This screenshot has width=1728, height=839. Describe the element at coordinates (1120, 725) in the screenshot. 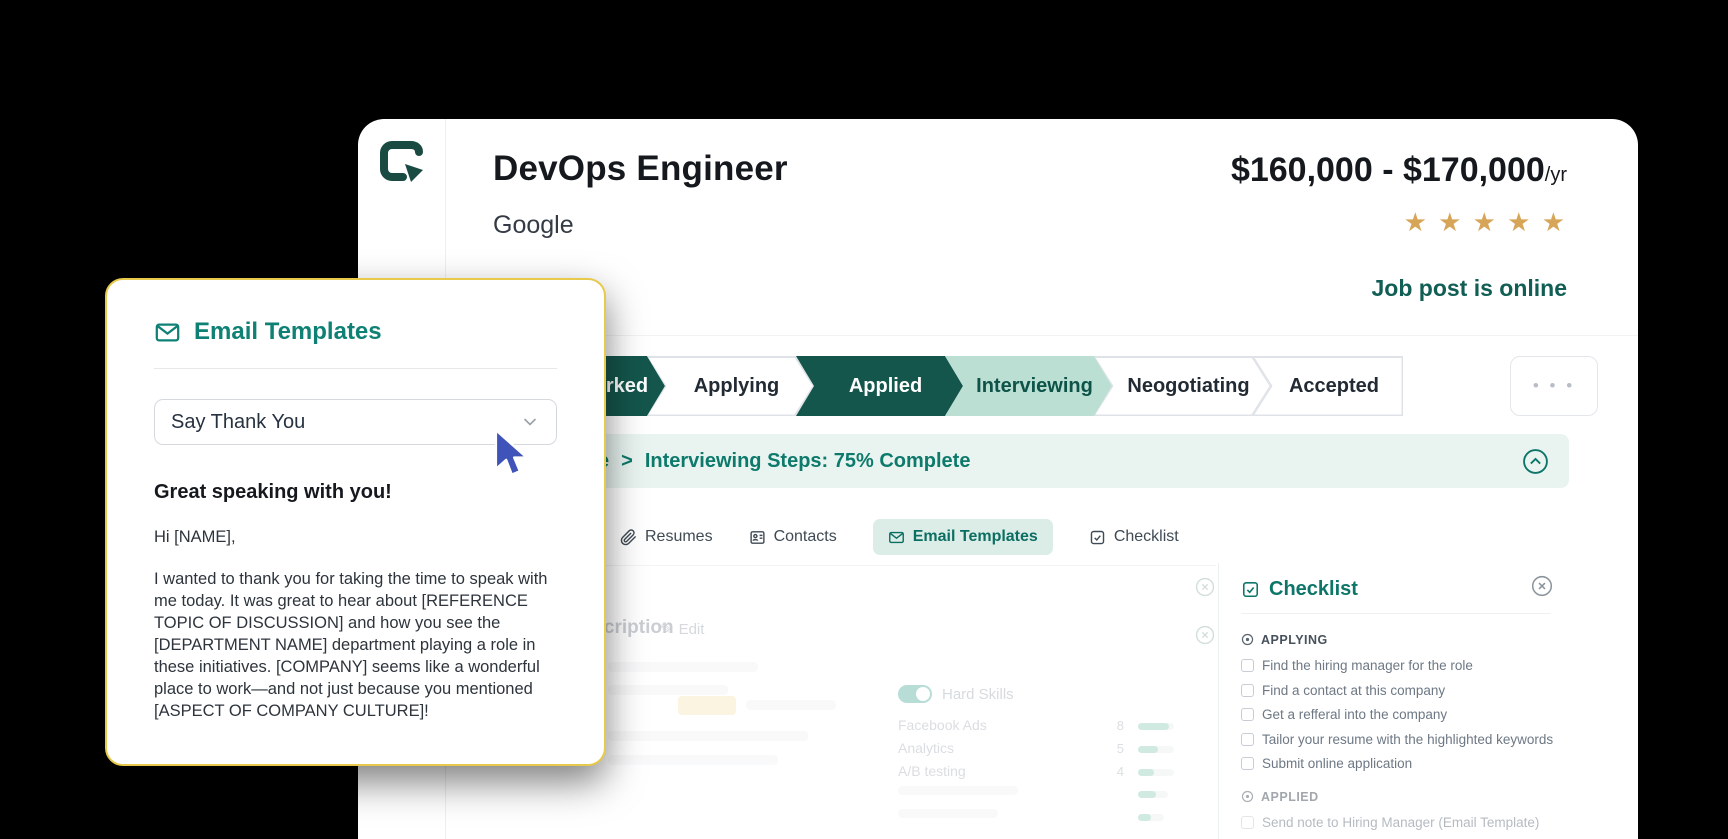

I see `skill-score: 8` at that location.